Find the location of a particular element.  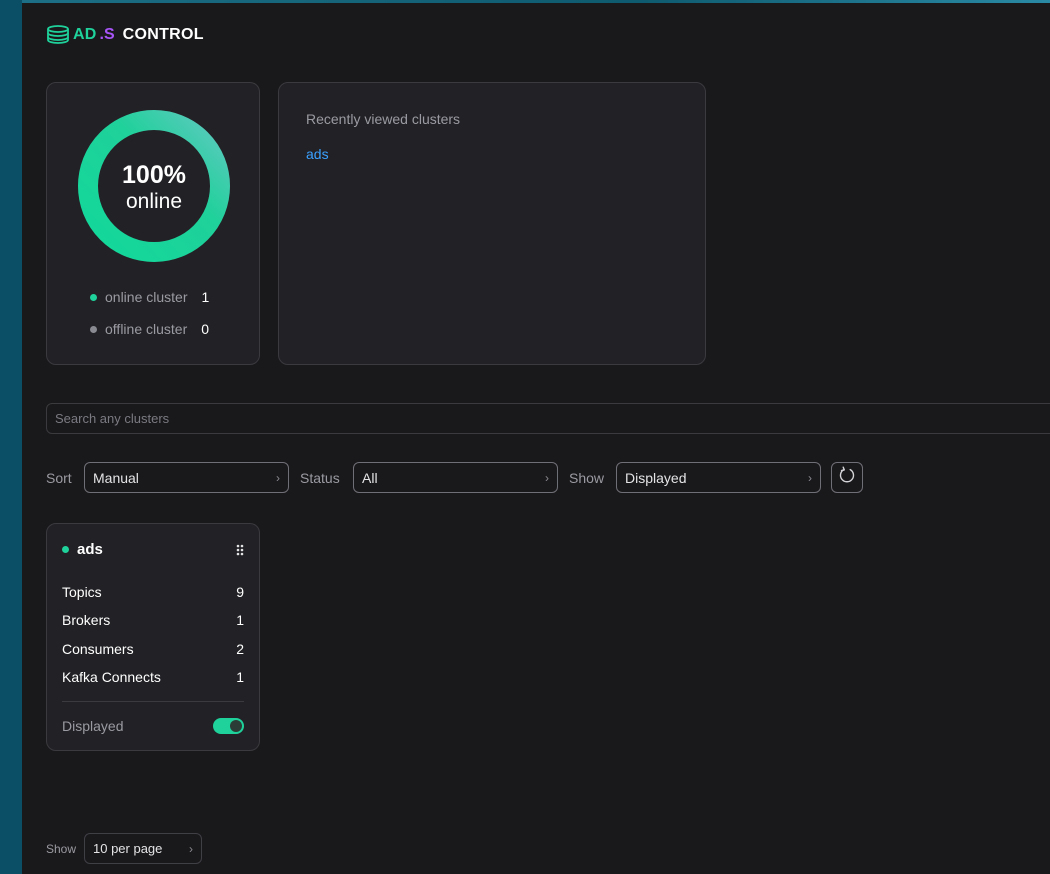

recent-clusters-title: Recently viewed clusters is located at coordinates (383, 119).